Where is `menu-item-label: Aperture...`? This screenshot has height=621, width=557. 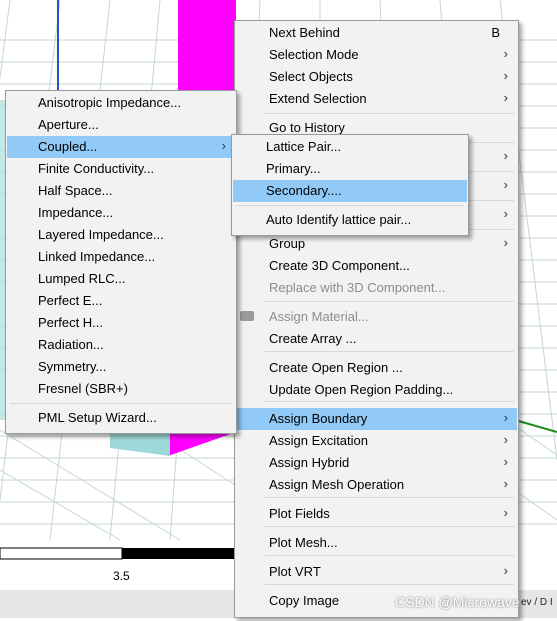
menu-item-label: Aperture... is located at coordinates (68, 124).